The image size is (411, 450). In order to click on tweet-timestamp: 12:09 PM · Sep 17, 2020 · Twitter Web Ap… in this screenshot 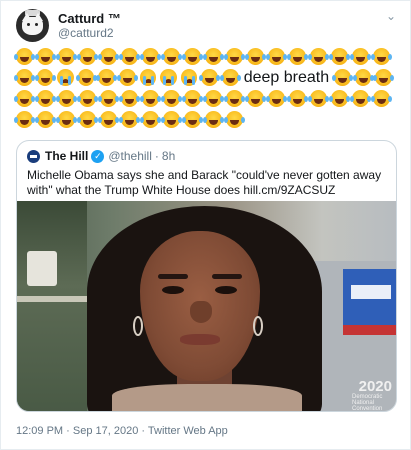, I will do `click(122, 431)`.